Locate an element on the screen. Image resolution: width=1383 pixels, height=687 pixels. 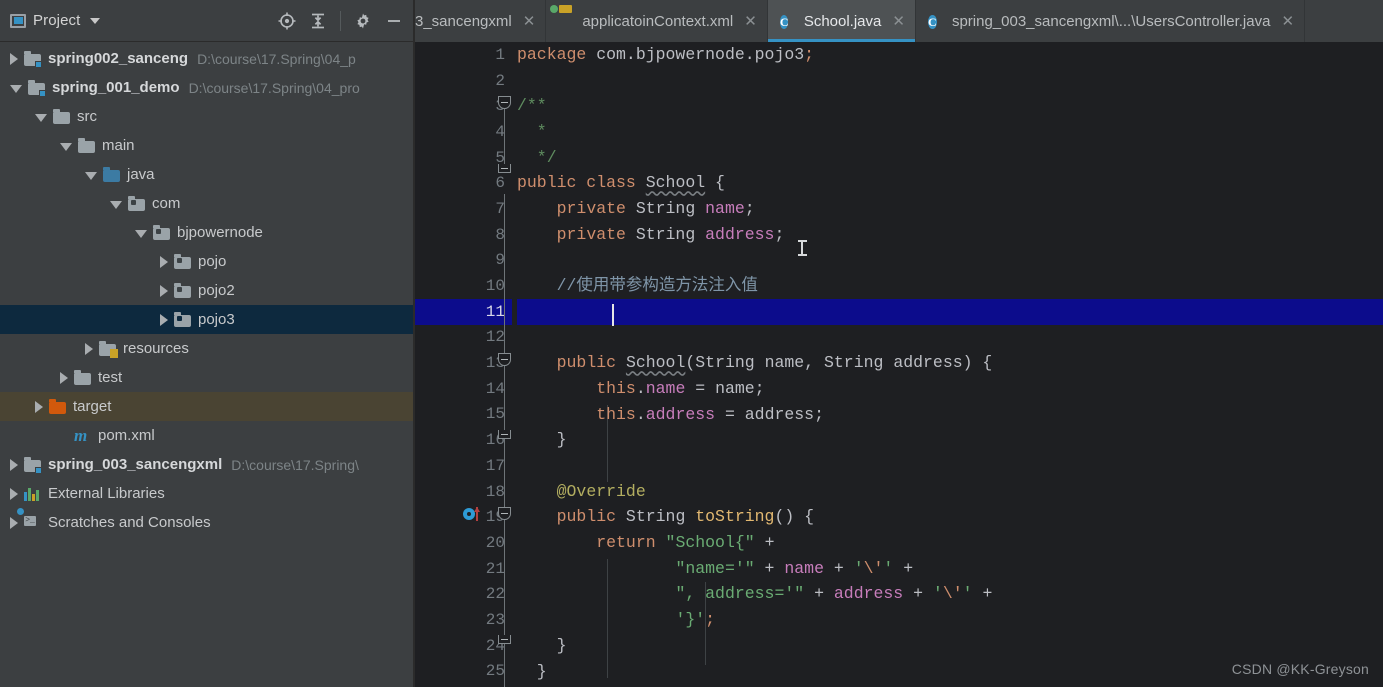
editor-tab-label: applicatoinContext.xml is located at coordinates (658, 21).